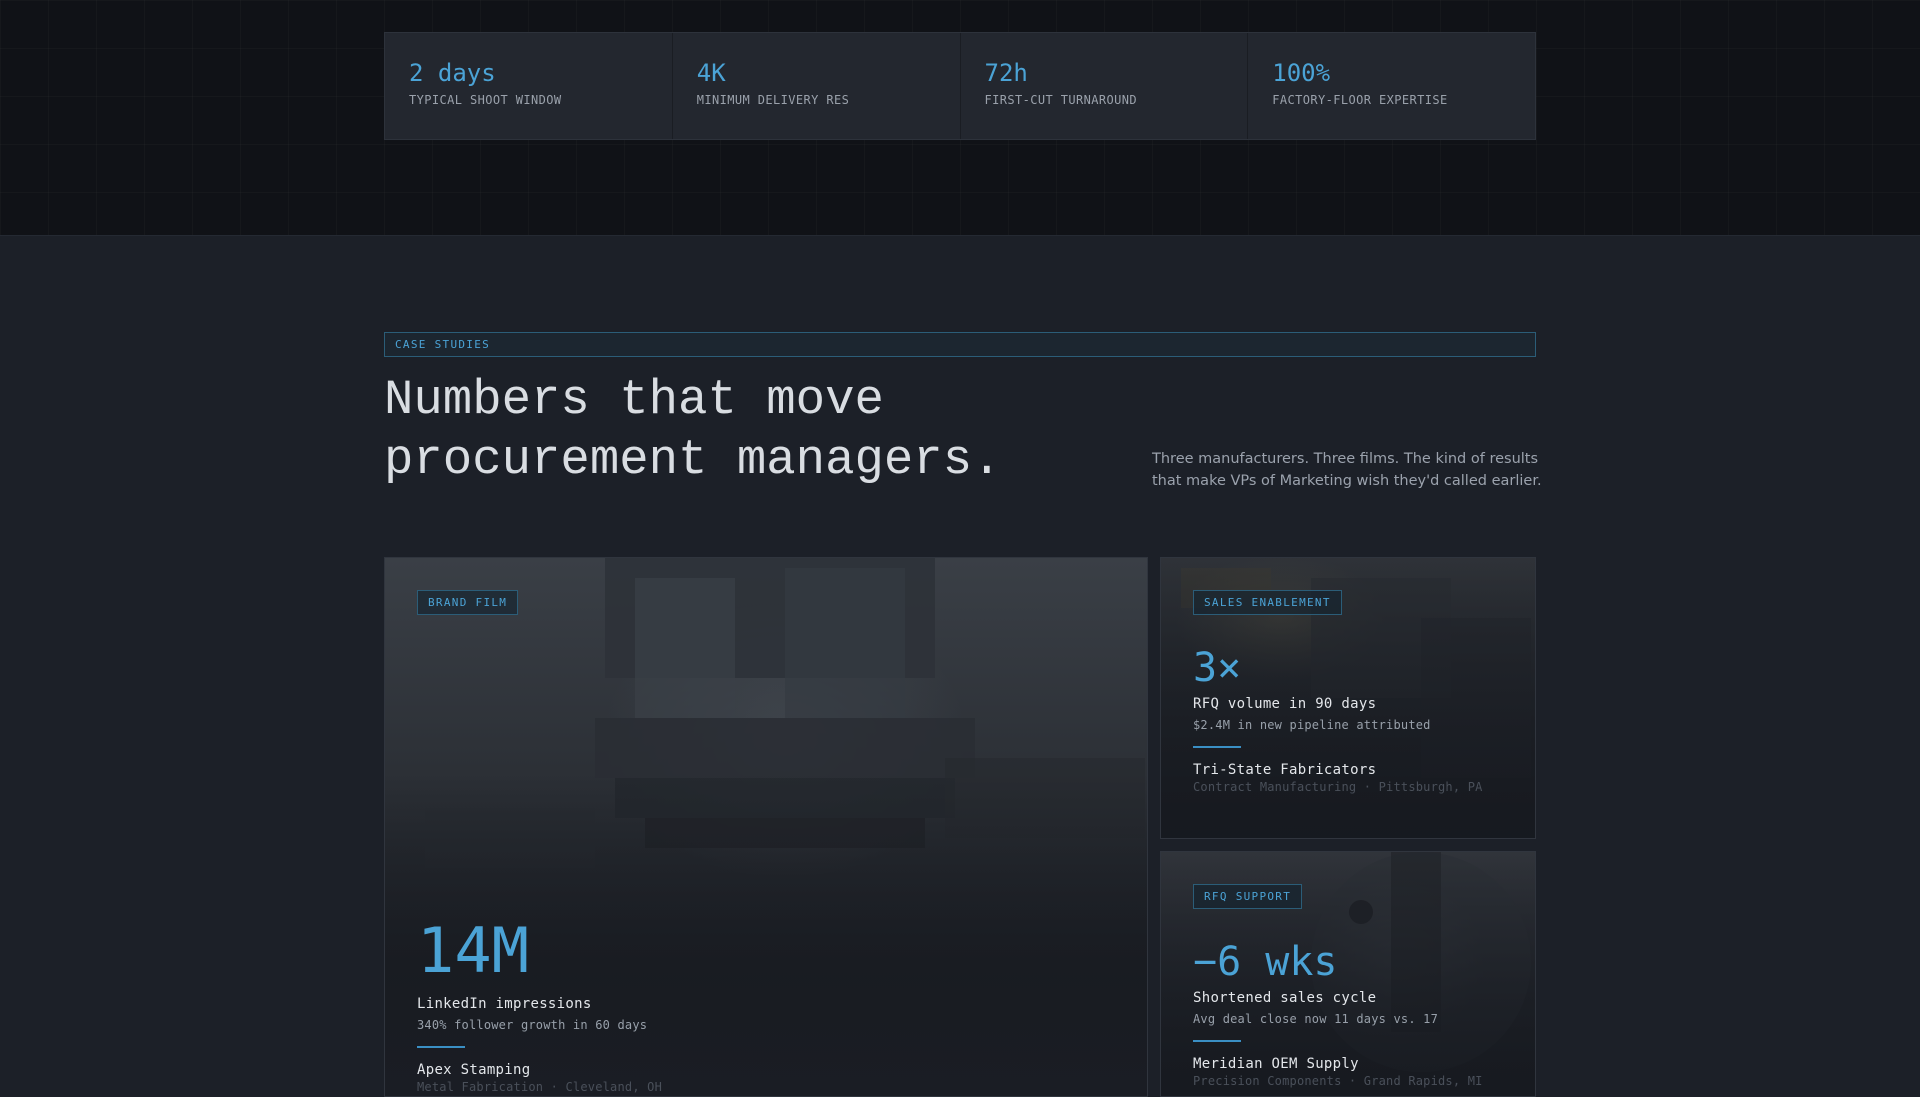 The width and height of the screenshot is (1920, 1097). Describe the element at coordinates (1301, 73) in the screenshot. I see `stat-value: 100%` at that location.